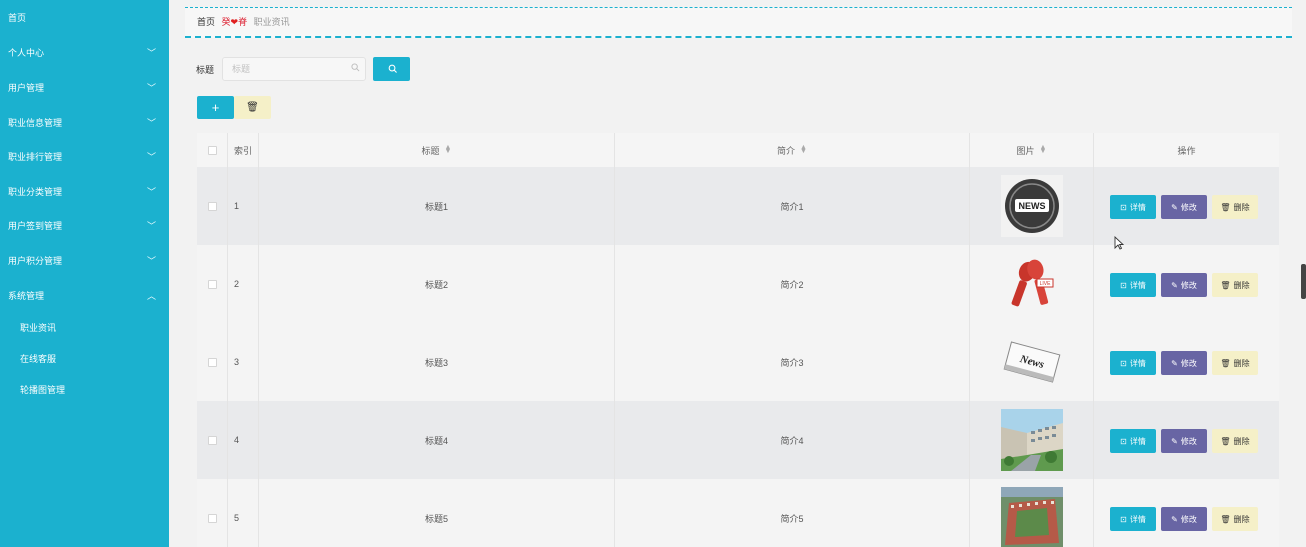 This screenshot has height=547, width=1306. I want to click on sidebar-item-label: 用户签到管理, so click(35, 226).